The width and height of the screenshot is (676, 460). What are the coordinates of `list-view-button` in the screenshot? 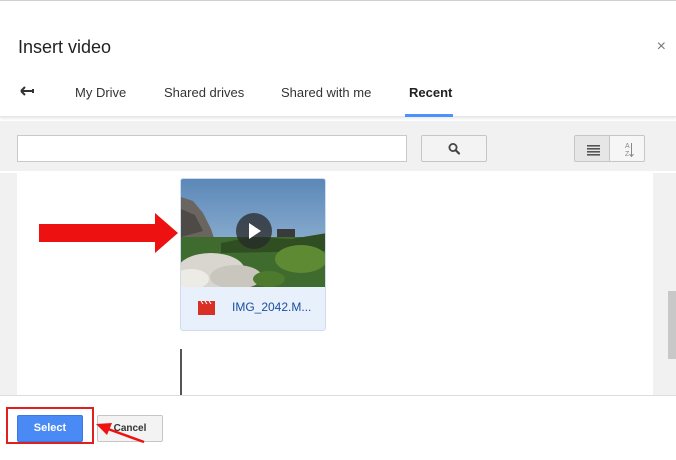 It's located at (592, 148).